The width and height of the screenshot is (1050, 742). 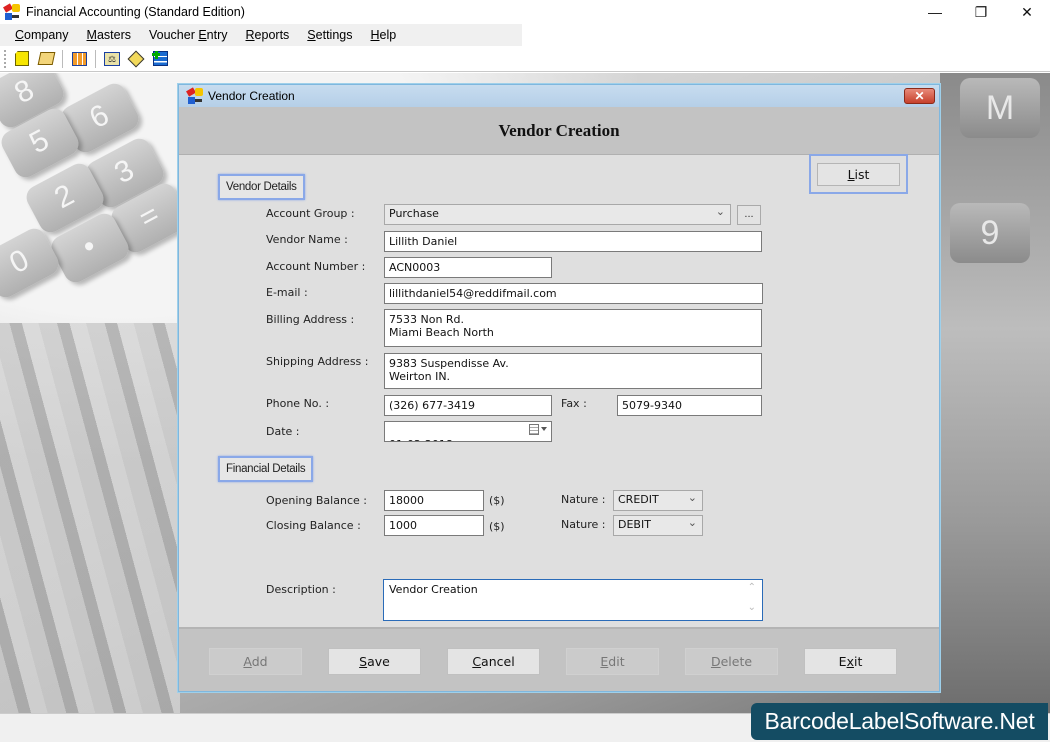 What do you see at coordinates (316, 500) in the screenshot?
I see `opening-balance-label: Opening Balance :` at bounding box center [316, 500].